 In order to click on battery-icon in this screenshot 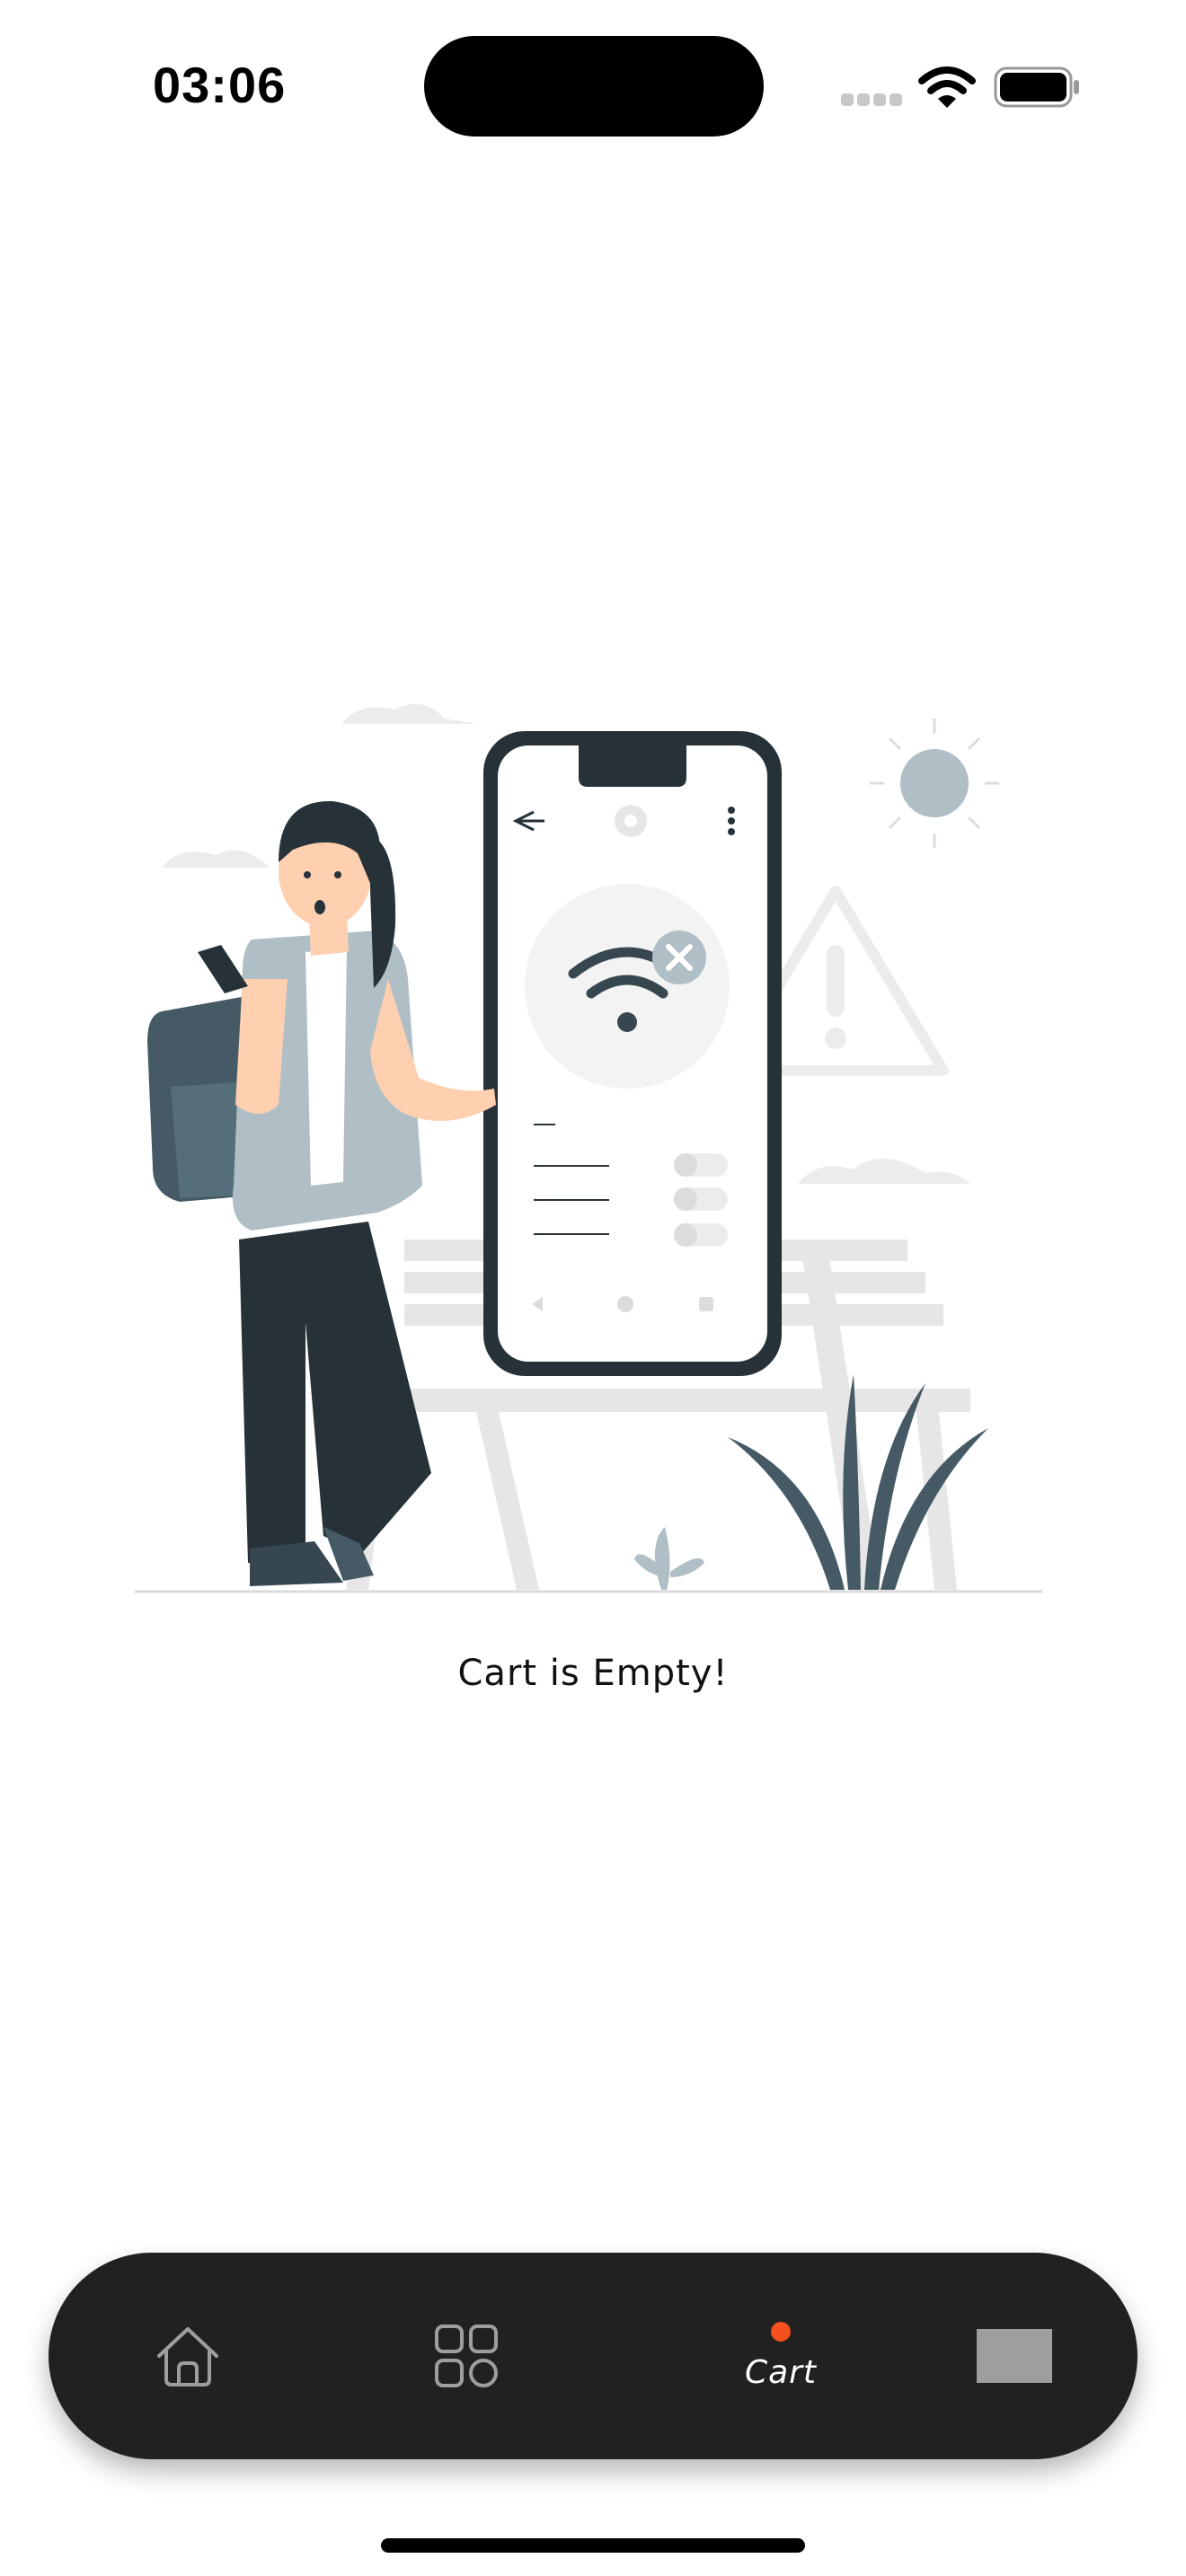, I will do `click(1036, 87)`.